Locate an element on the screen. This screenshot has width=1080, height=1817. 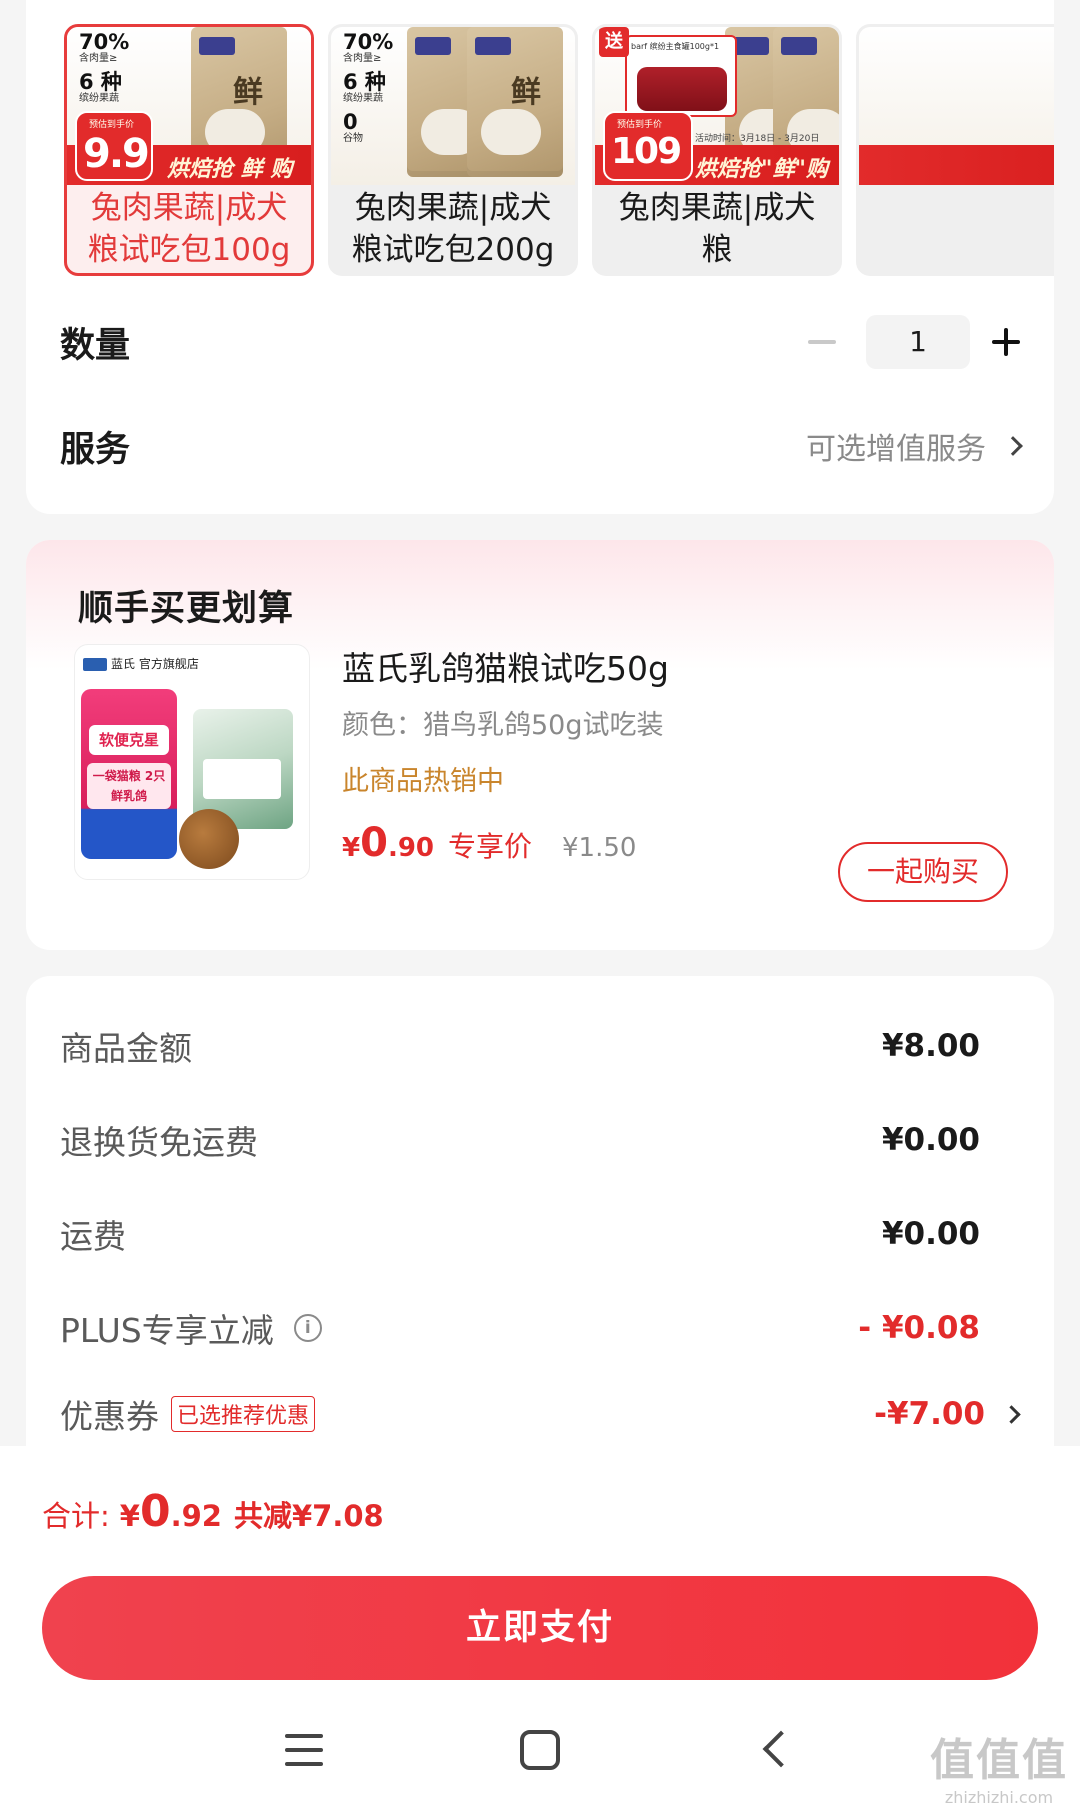
service-value: 可选增值服务 is located at coordinates (896, 449).